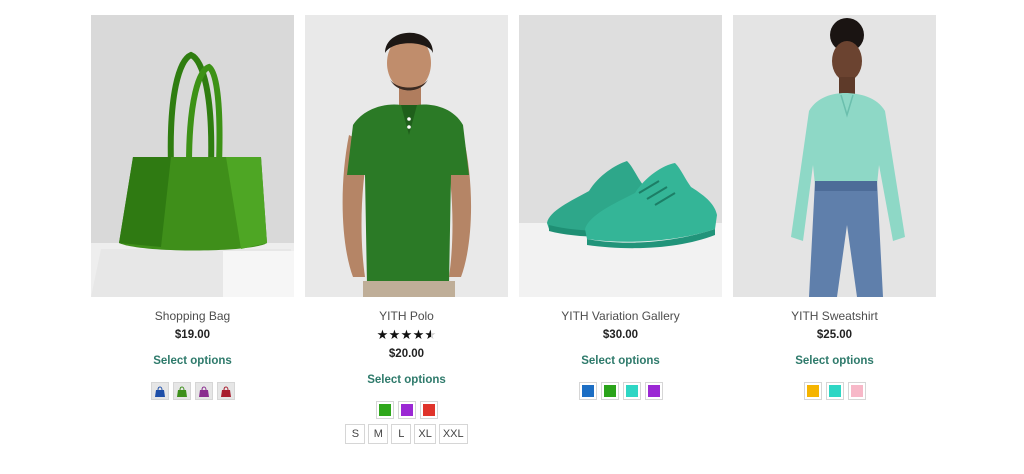  Describe the element at coordinates (453, 434) in the screenshot. I see `size-xxl: XXL` at that location.